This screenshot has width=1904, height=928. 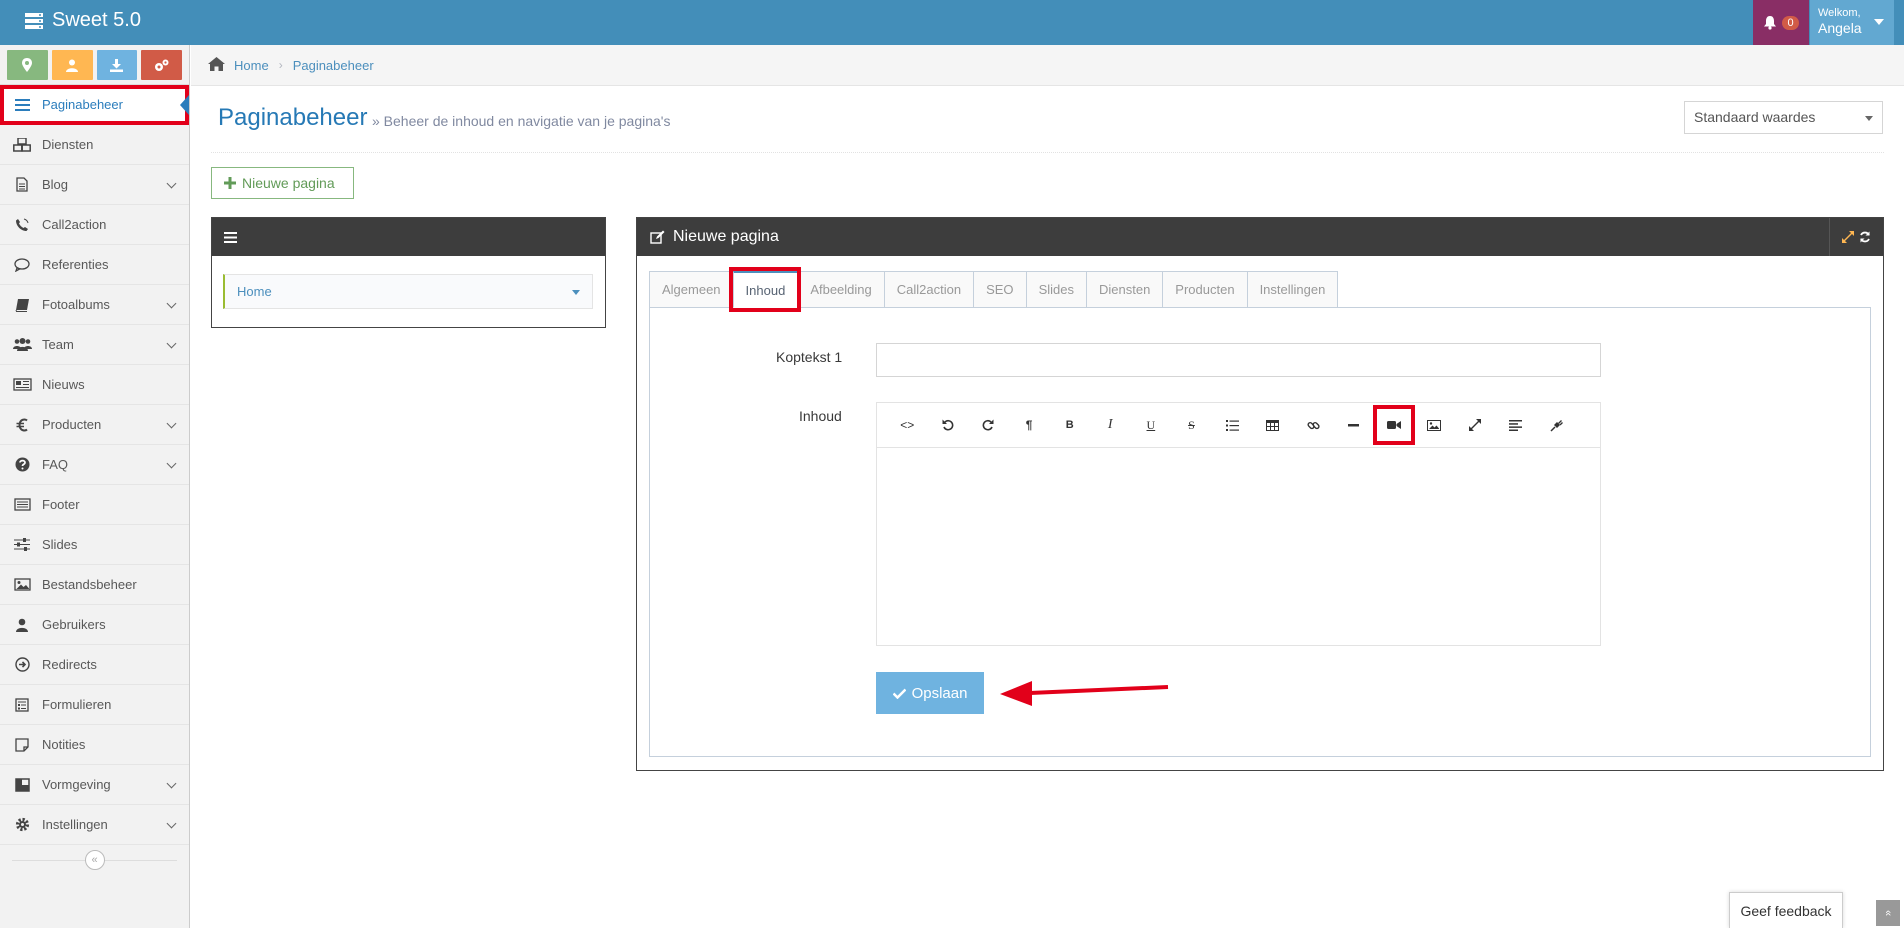 I want to click on sidebar-item-team: Team, so click(x=94, y=345).